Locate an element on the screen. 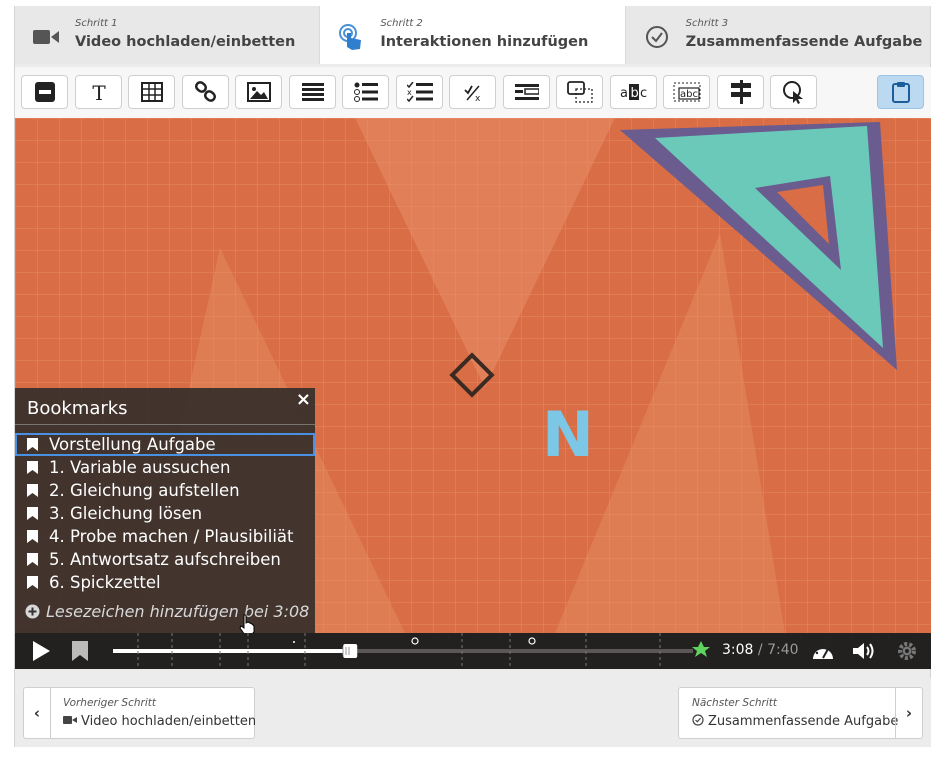  step-number: Schritt 1 is located at coordinates (96, 23).